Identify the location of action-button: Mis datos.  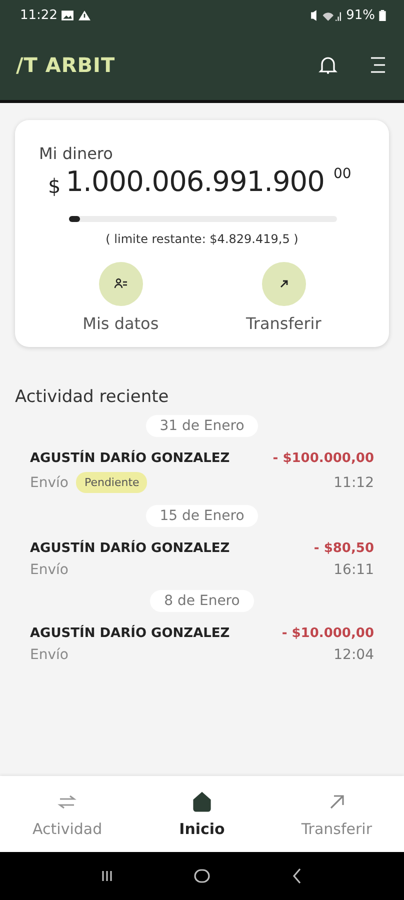
(120, 297).